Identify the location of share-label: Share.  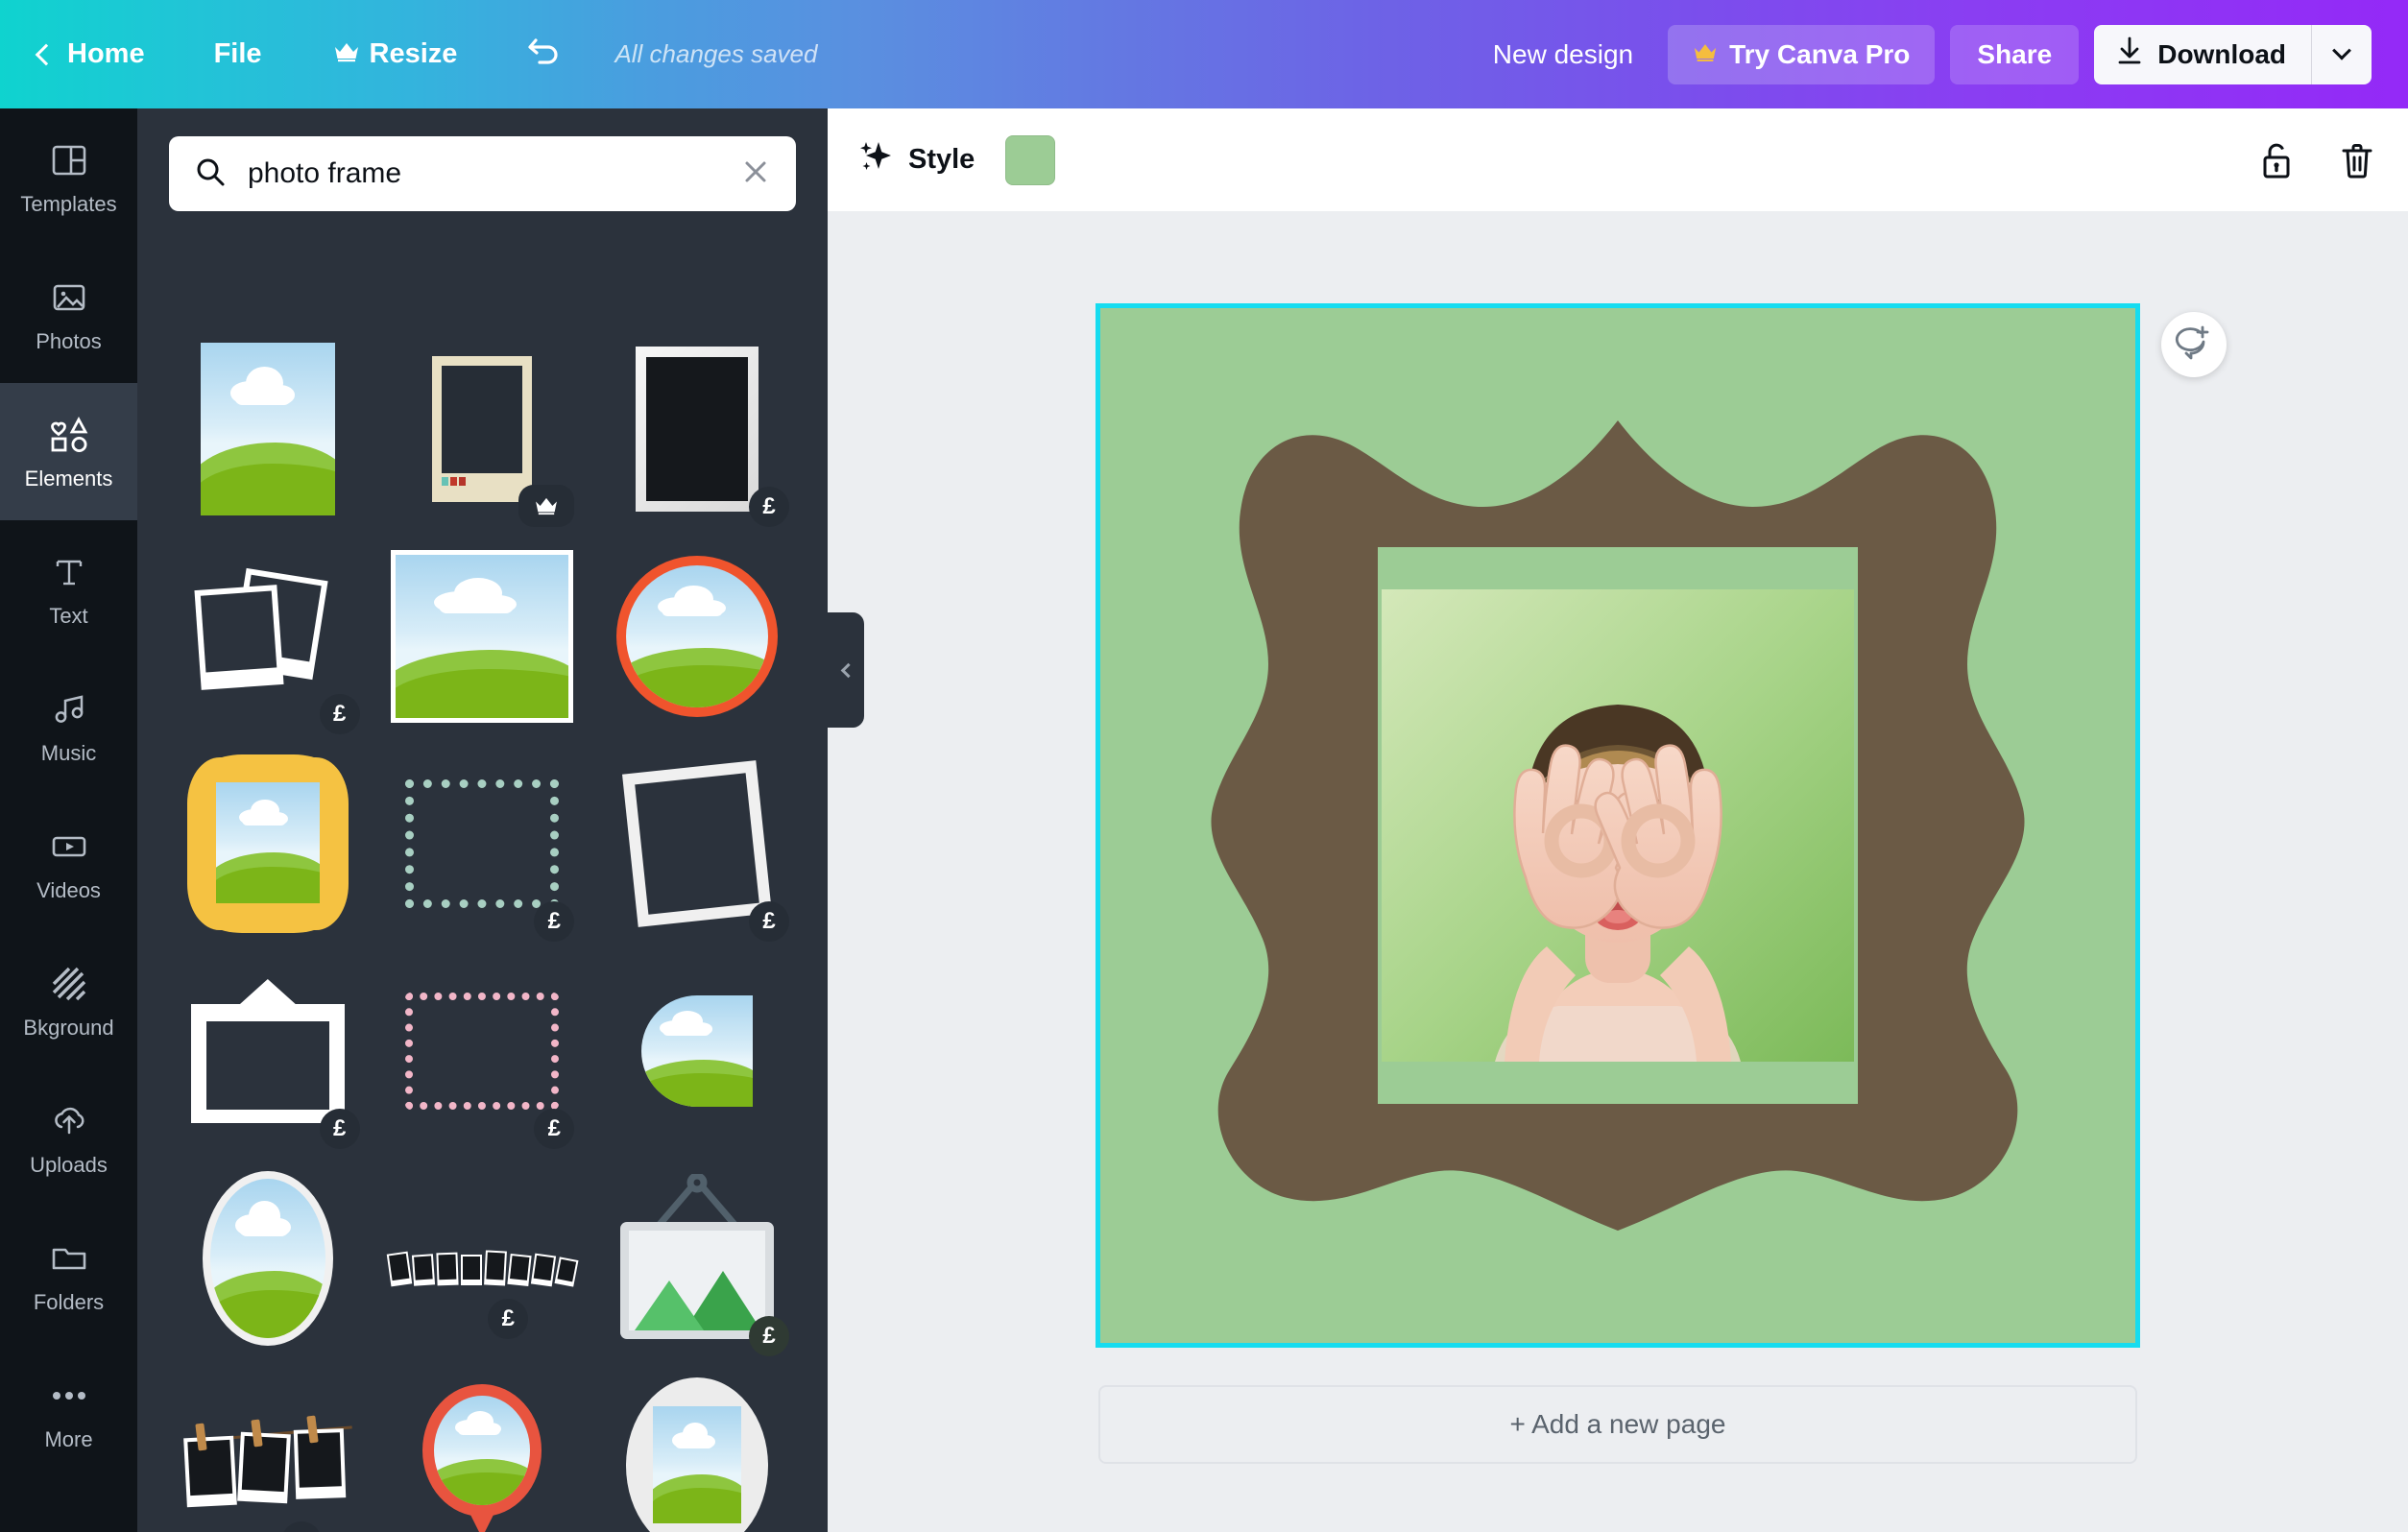
(2015, 53).